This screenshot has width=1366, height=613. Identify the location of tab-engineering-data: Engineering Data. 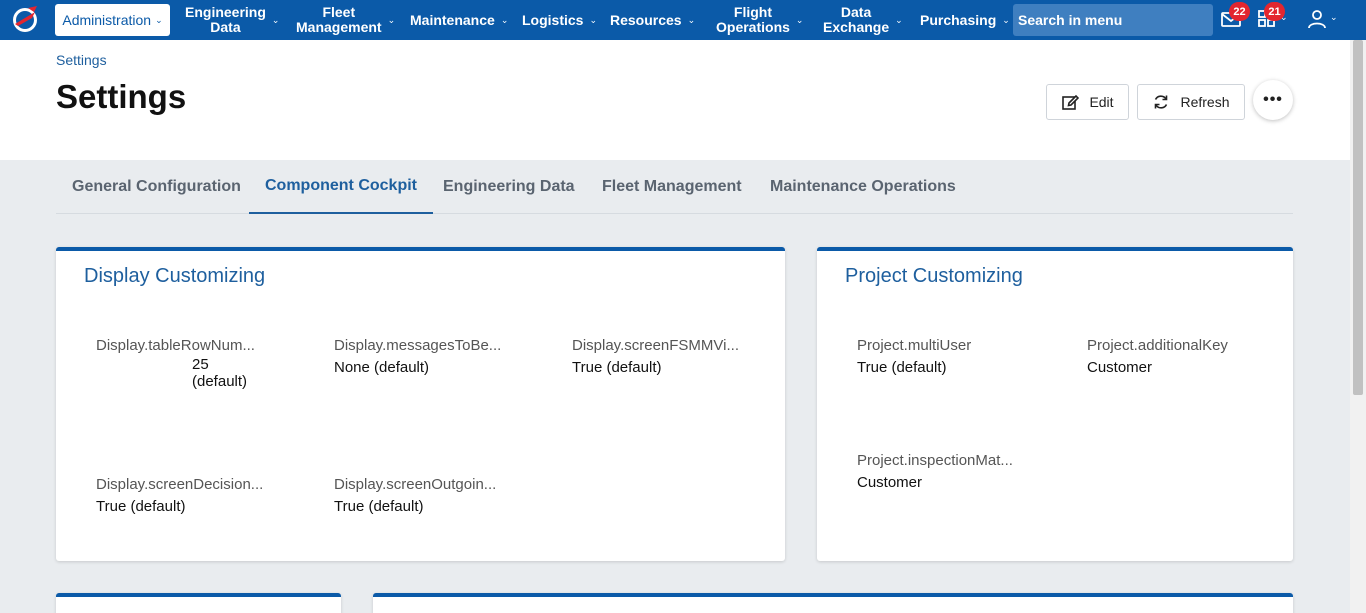
(509, 187).